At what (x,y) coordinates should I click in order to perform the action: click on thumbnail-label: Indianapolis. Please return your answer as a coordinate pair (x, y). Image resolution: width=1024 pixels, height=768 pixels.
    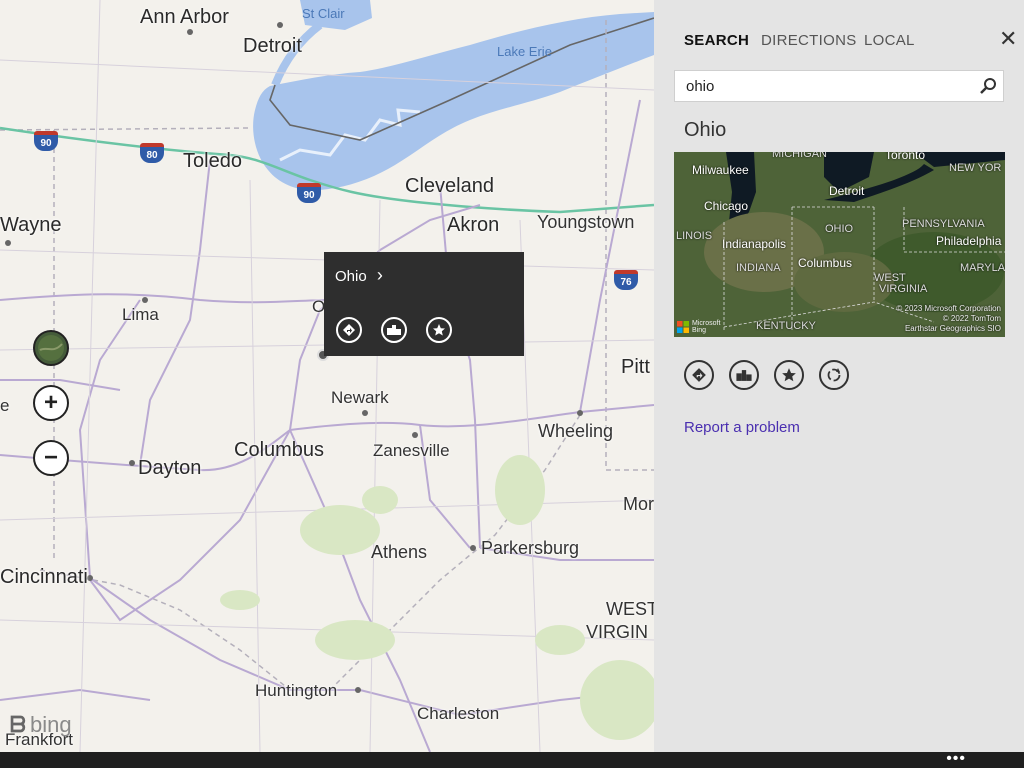
    Looking at the image, I should click on (754, 244).